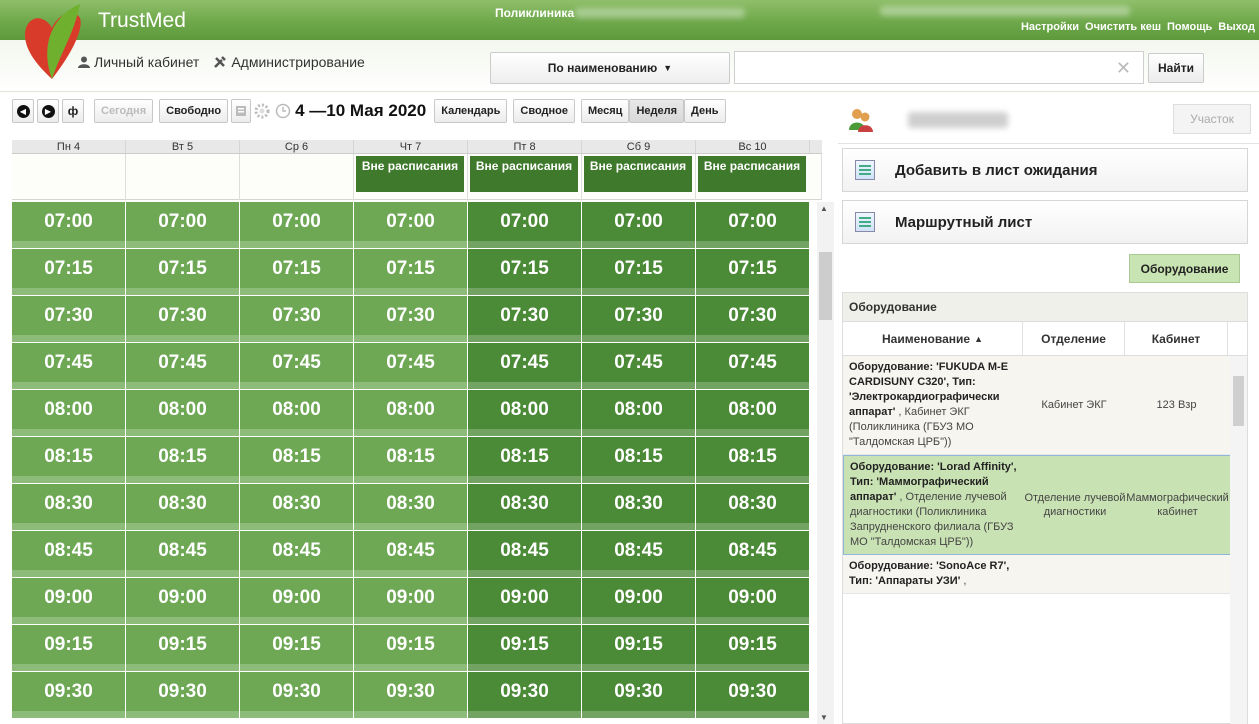  I want to click on route-sheet-button: Маршрутный лист, so click(1045, 222).